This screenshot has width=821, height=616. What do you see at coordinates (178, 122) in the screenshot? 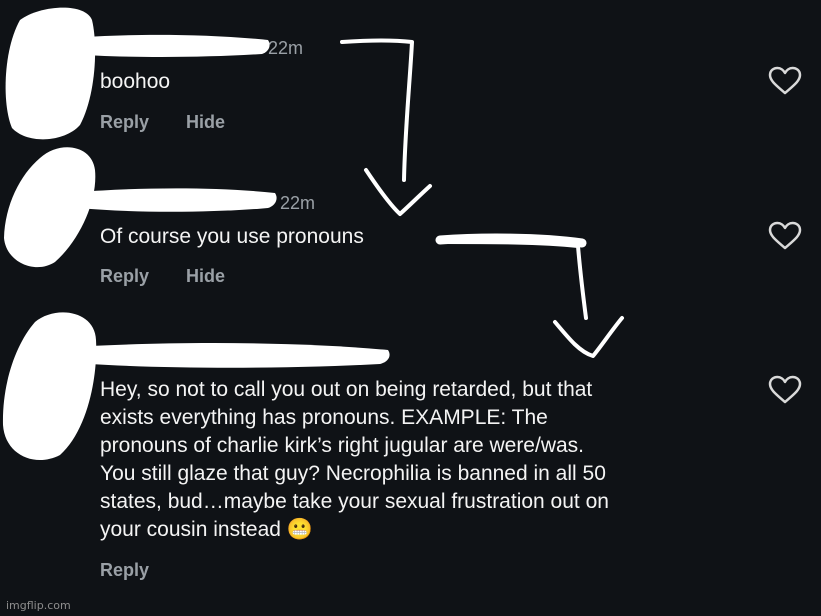
I see `comment-1-actions: Reply Hide` at bounding box center [178, 122].